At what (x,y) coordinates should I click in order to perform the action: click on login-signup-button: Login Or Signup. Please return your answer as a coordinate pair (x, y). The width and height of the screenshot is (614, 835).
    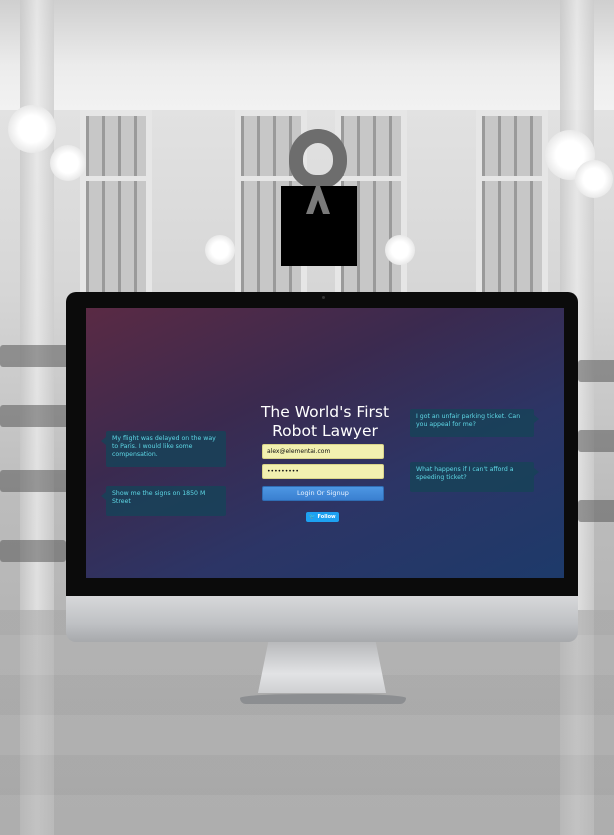
    Looking at the image, I should click on (323, 493).